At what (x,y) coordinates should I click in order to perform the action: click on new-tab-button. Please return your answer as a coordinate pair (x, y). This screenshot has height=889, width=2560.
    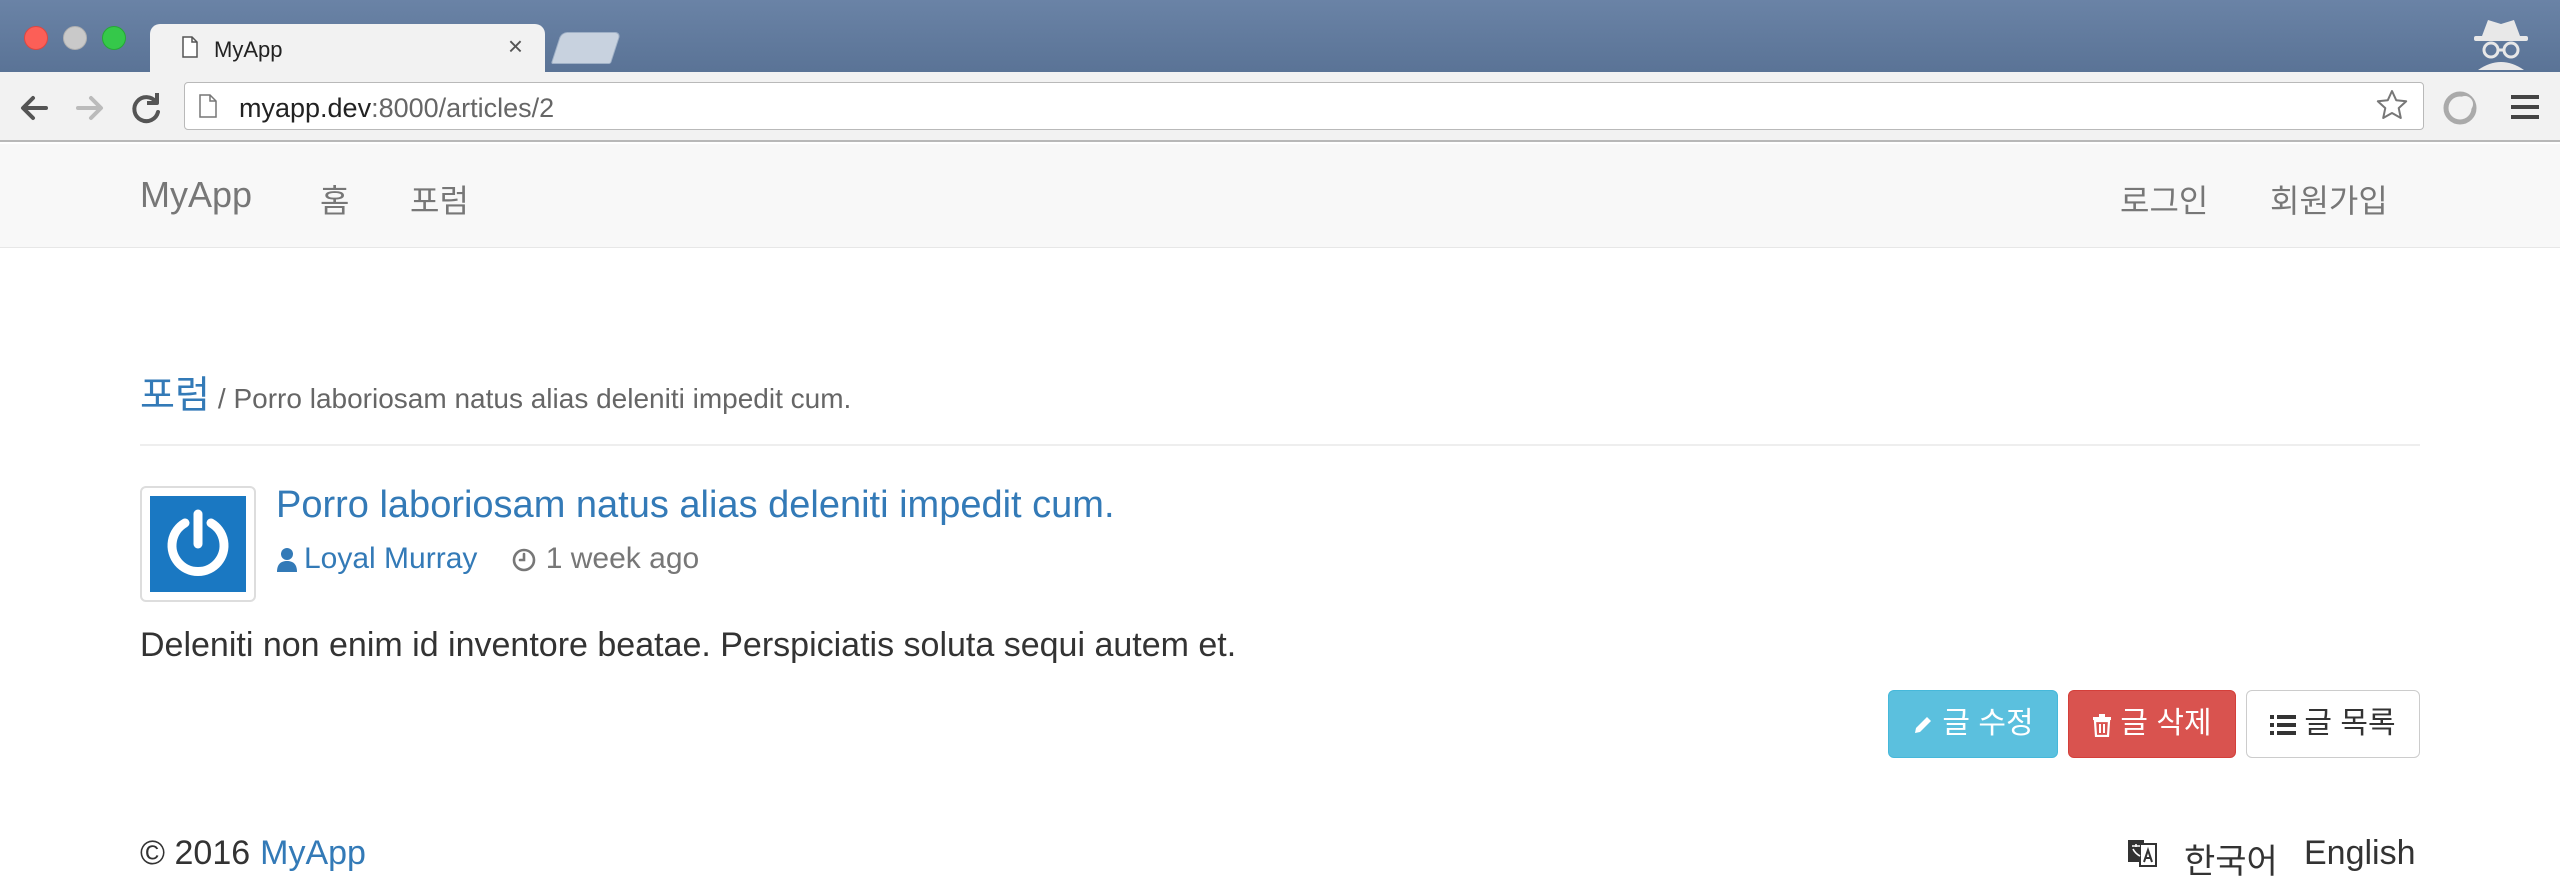
    Looking at the image, I should click on (586, 48).